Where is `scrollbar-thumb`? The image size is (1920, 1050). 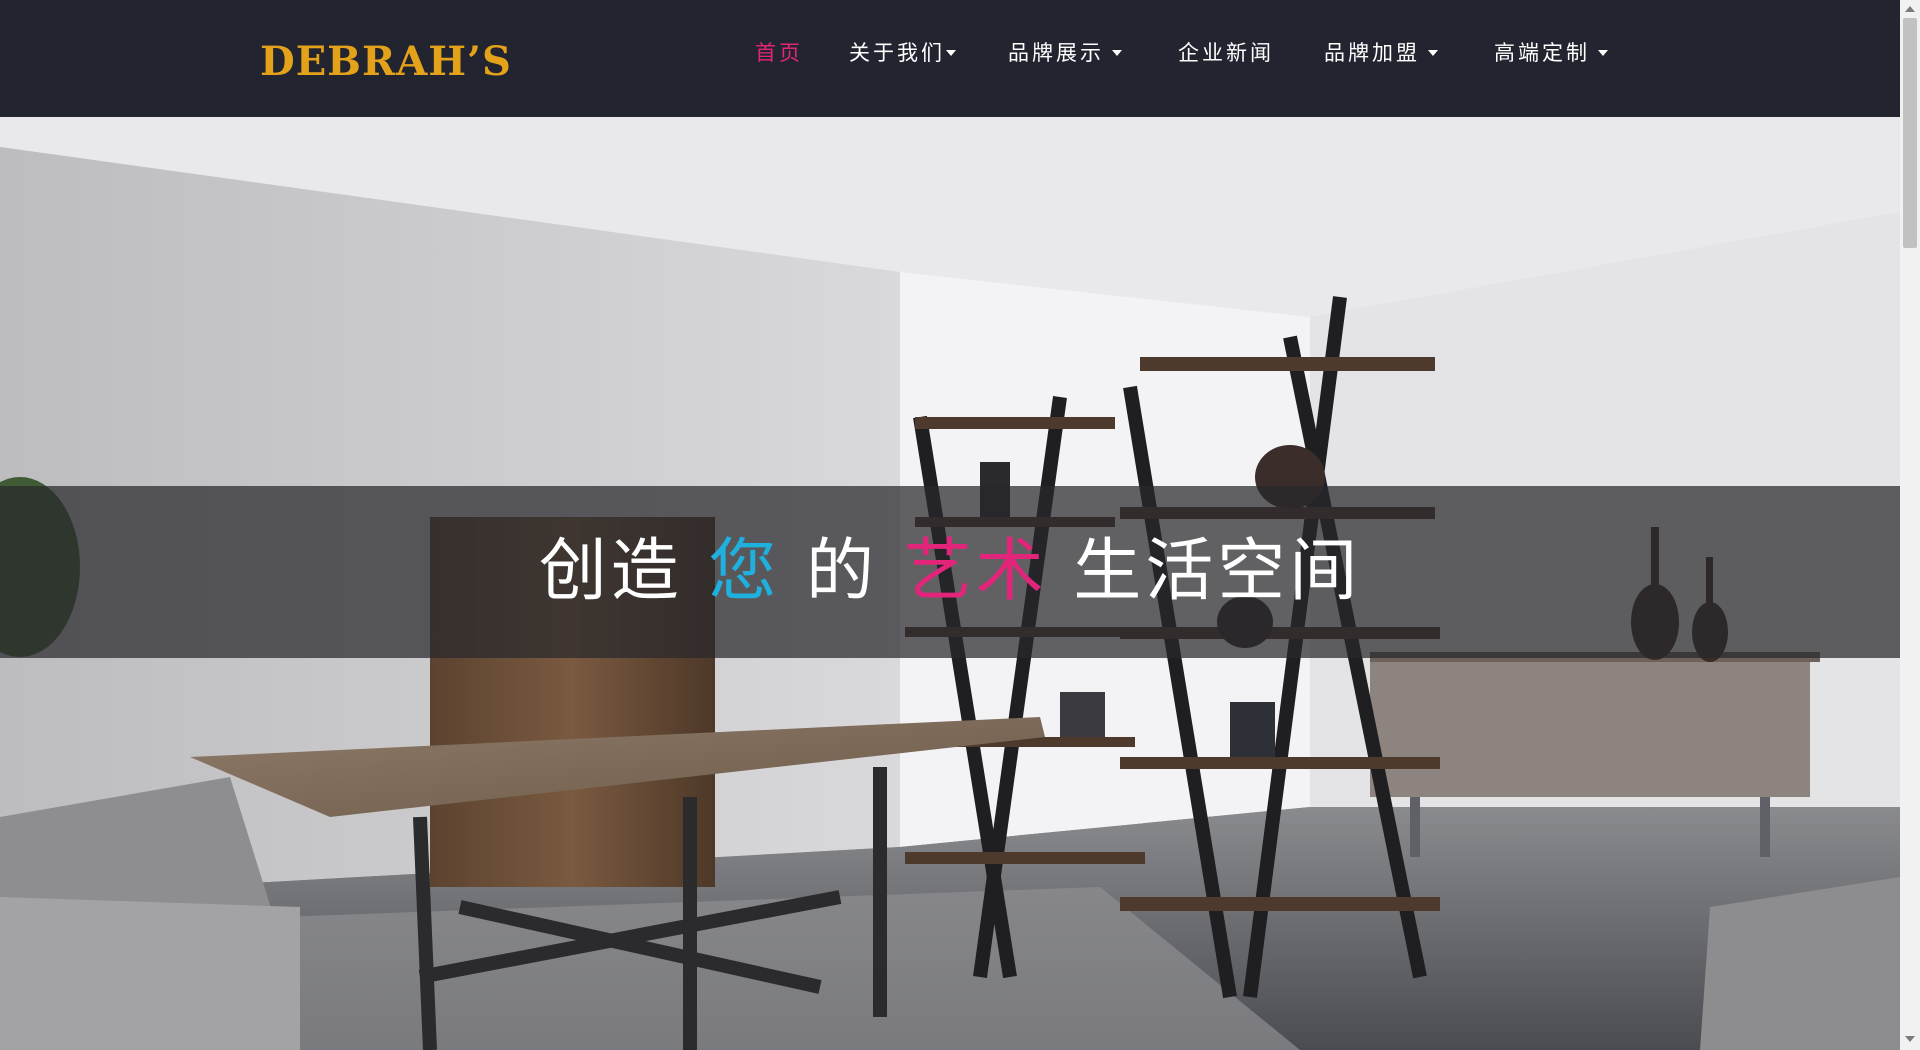 scrollbar-thumb is located at coordinates (1910, 133).